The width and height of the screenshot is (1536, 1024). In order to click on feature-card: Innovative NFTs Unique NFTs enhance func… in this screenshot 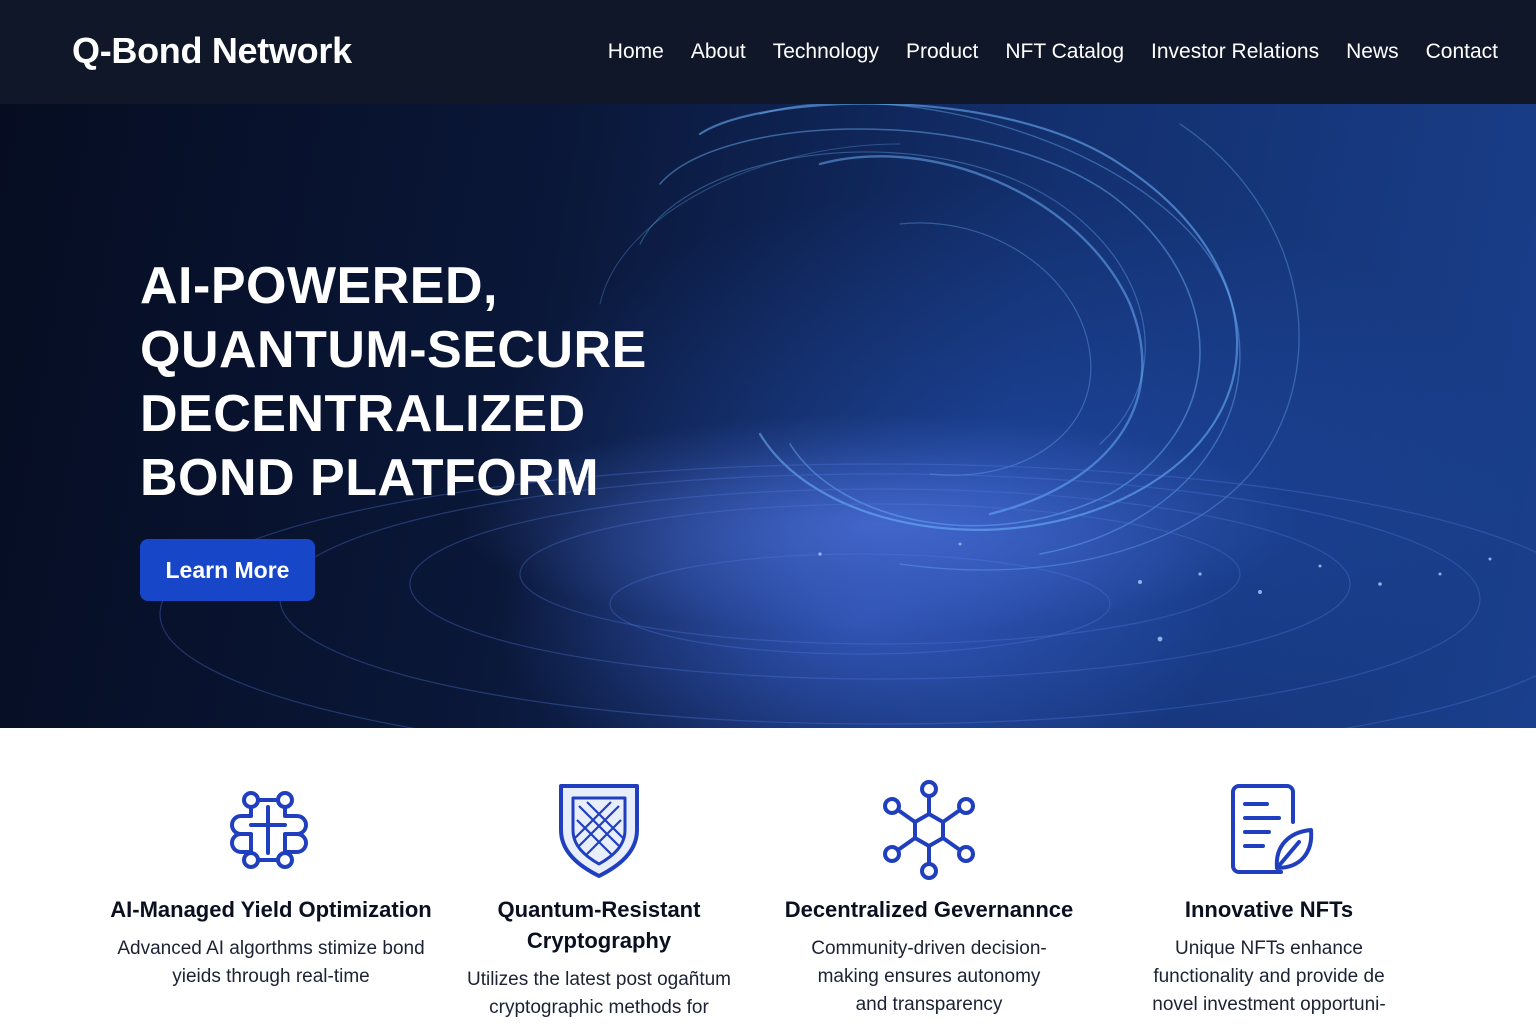, I will do `click(1269, 873)`.